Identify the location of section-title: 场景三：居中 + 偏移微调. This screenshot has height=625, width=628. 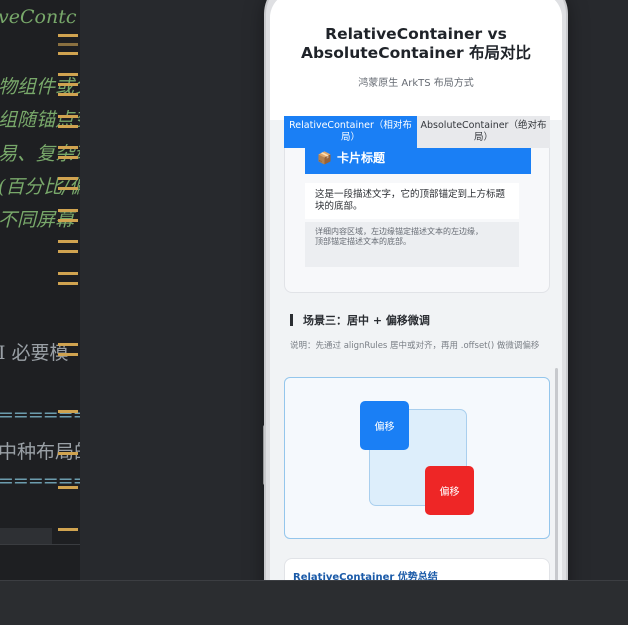
(360, 320).